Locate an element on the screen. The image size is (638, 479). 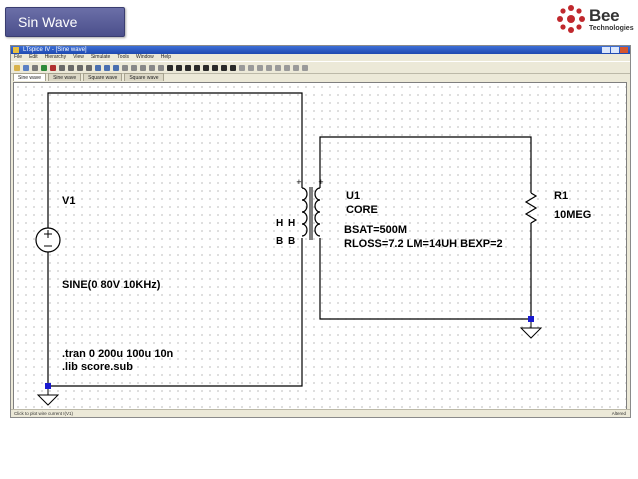
undo-icon is located at coordinates (260, 67).